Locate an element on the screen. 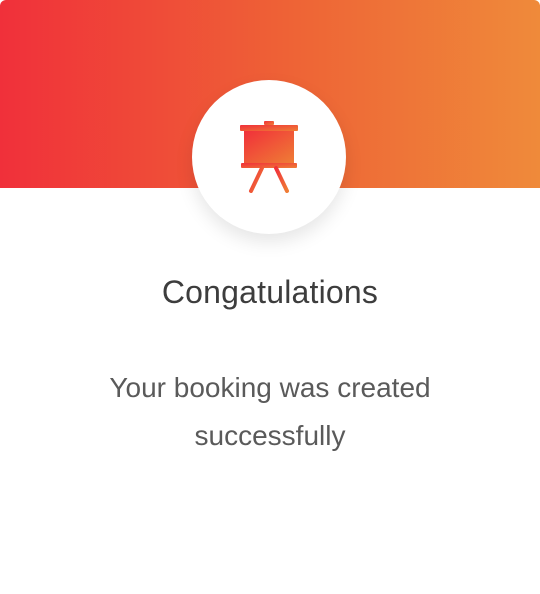 The height and width of the screenshot is (594, 540). dialog-title: Congatulations is located at coordinates (270, 292).